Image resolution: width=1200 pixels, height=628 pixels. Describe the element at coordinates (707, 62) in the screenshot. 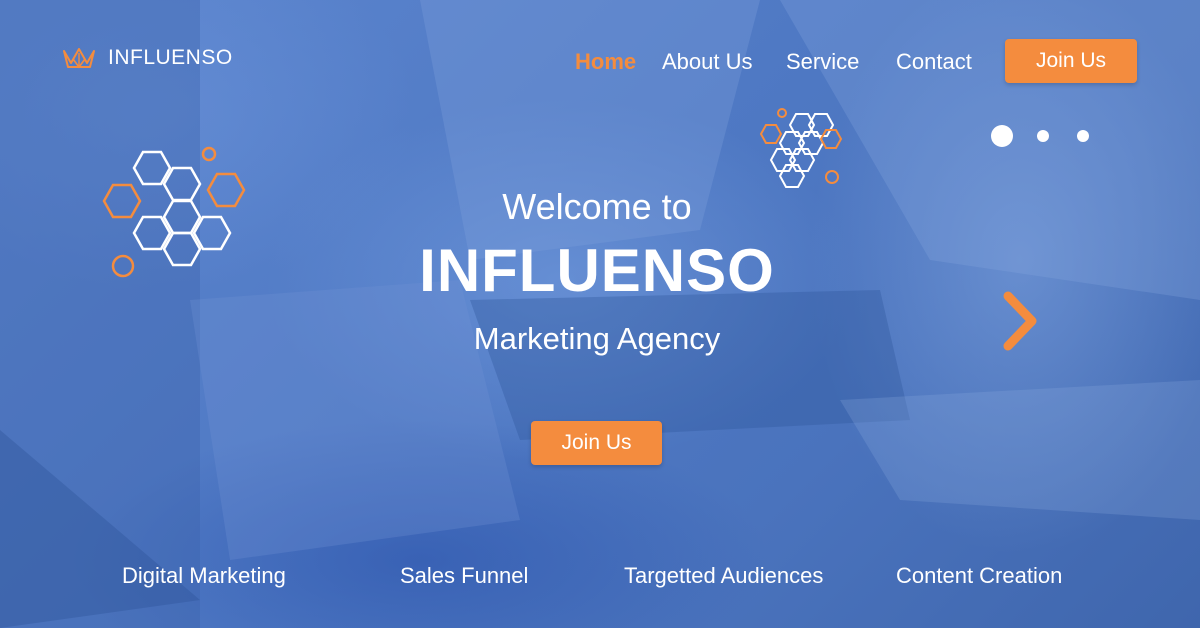

I see `nav-about-us: About Us` at that location.